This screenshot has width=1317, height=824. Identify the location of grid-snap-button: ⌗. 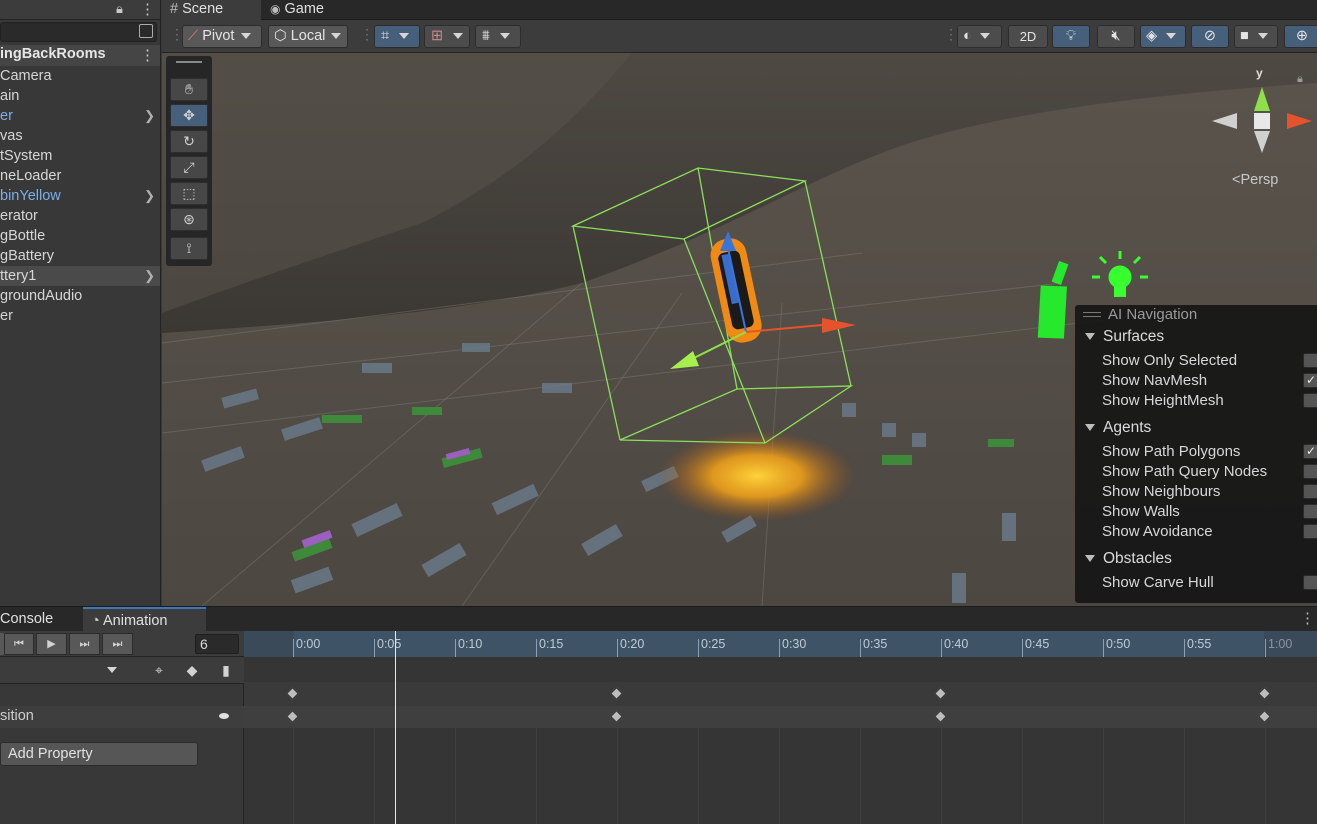
(397, 36).